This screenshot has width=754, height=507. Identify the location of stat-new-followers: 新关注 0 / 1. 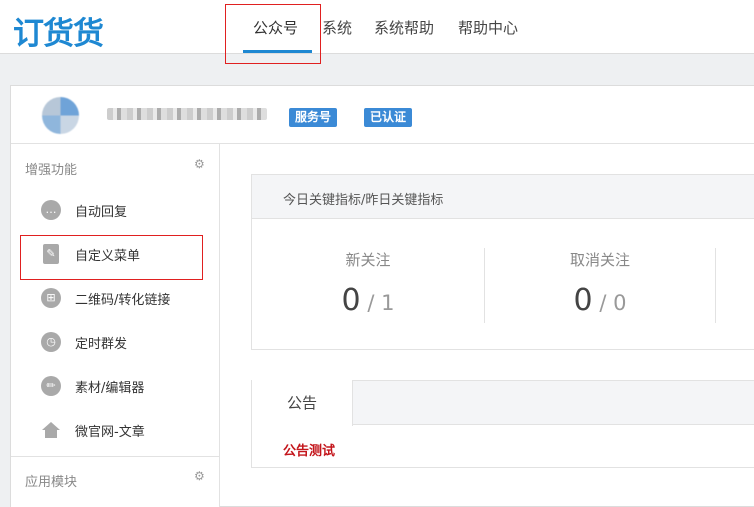
(368, 286).